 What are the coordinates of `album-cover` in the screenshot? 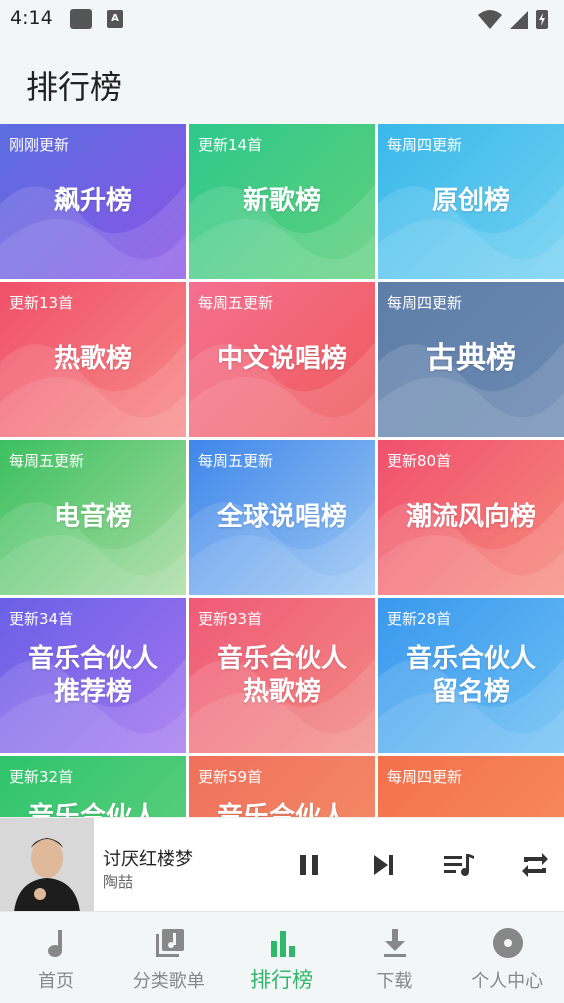 It's located at (47, 865).